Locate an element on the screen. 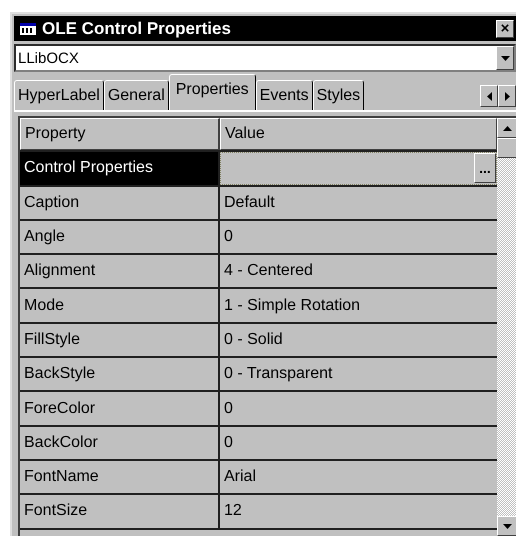 The width and height of the screenshot is (516, 536). tab: HyperLabel is located at coordinates (59, 95).